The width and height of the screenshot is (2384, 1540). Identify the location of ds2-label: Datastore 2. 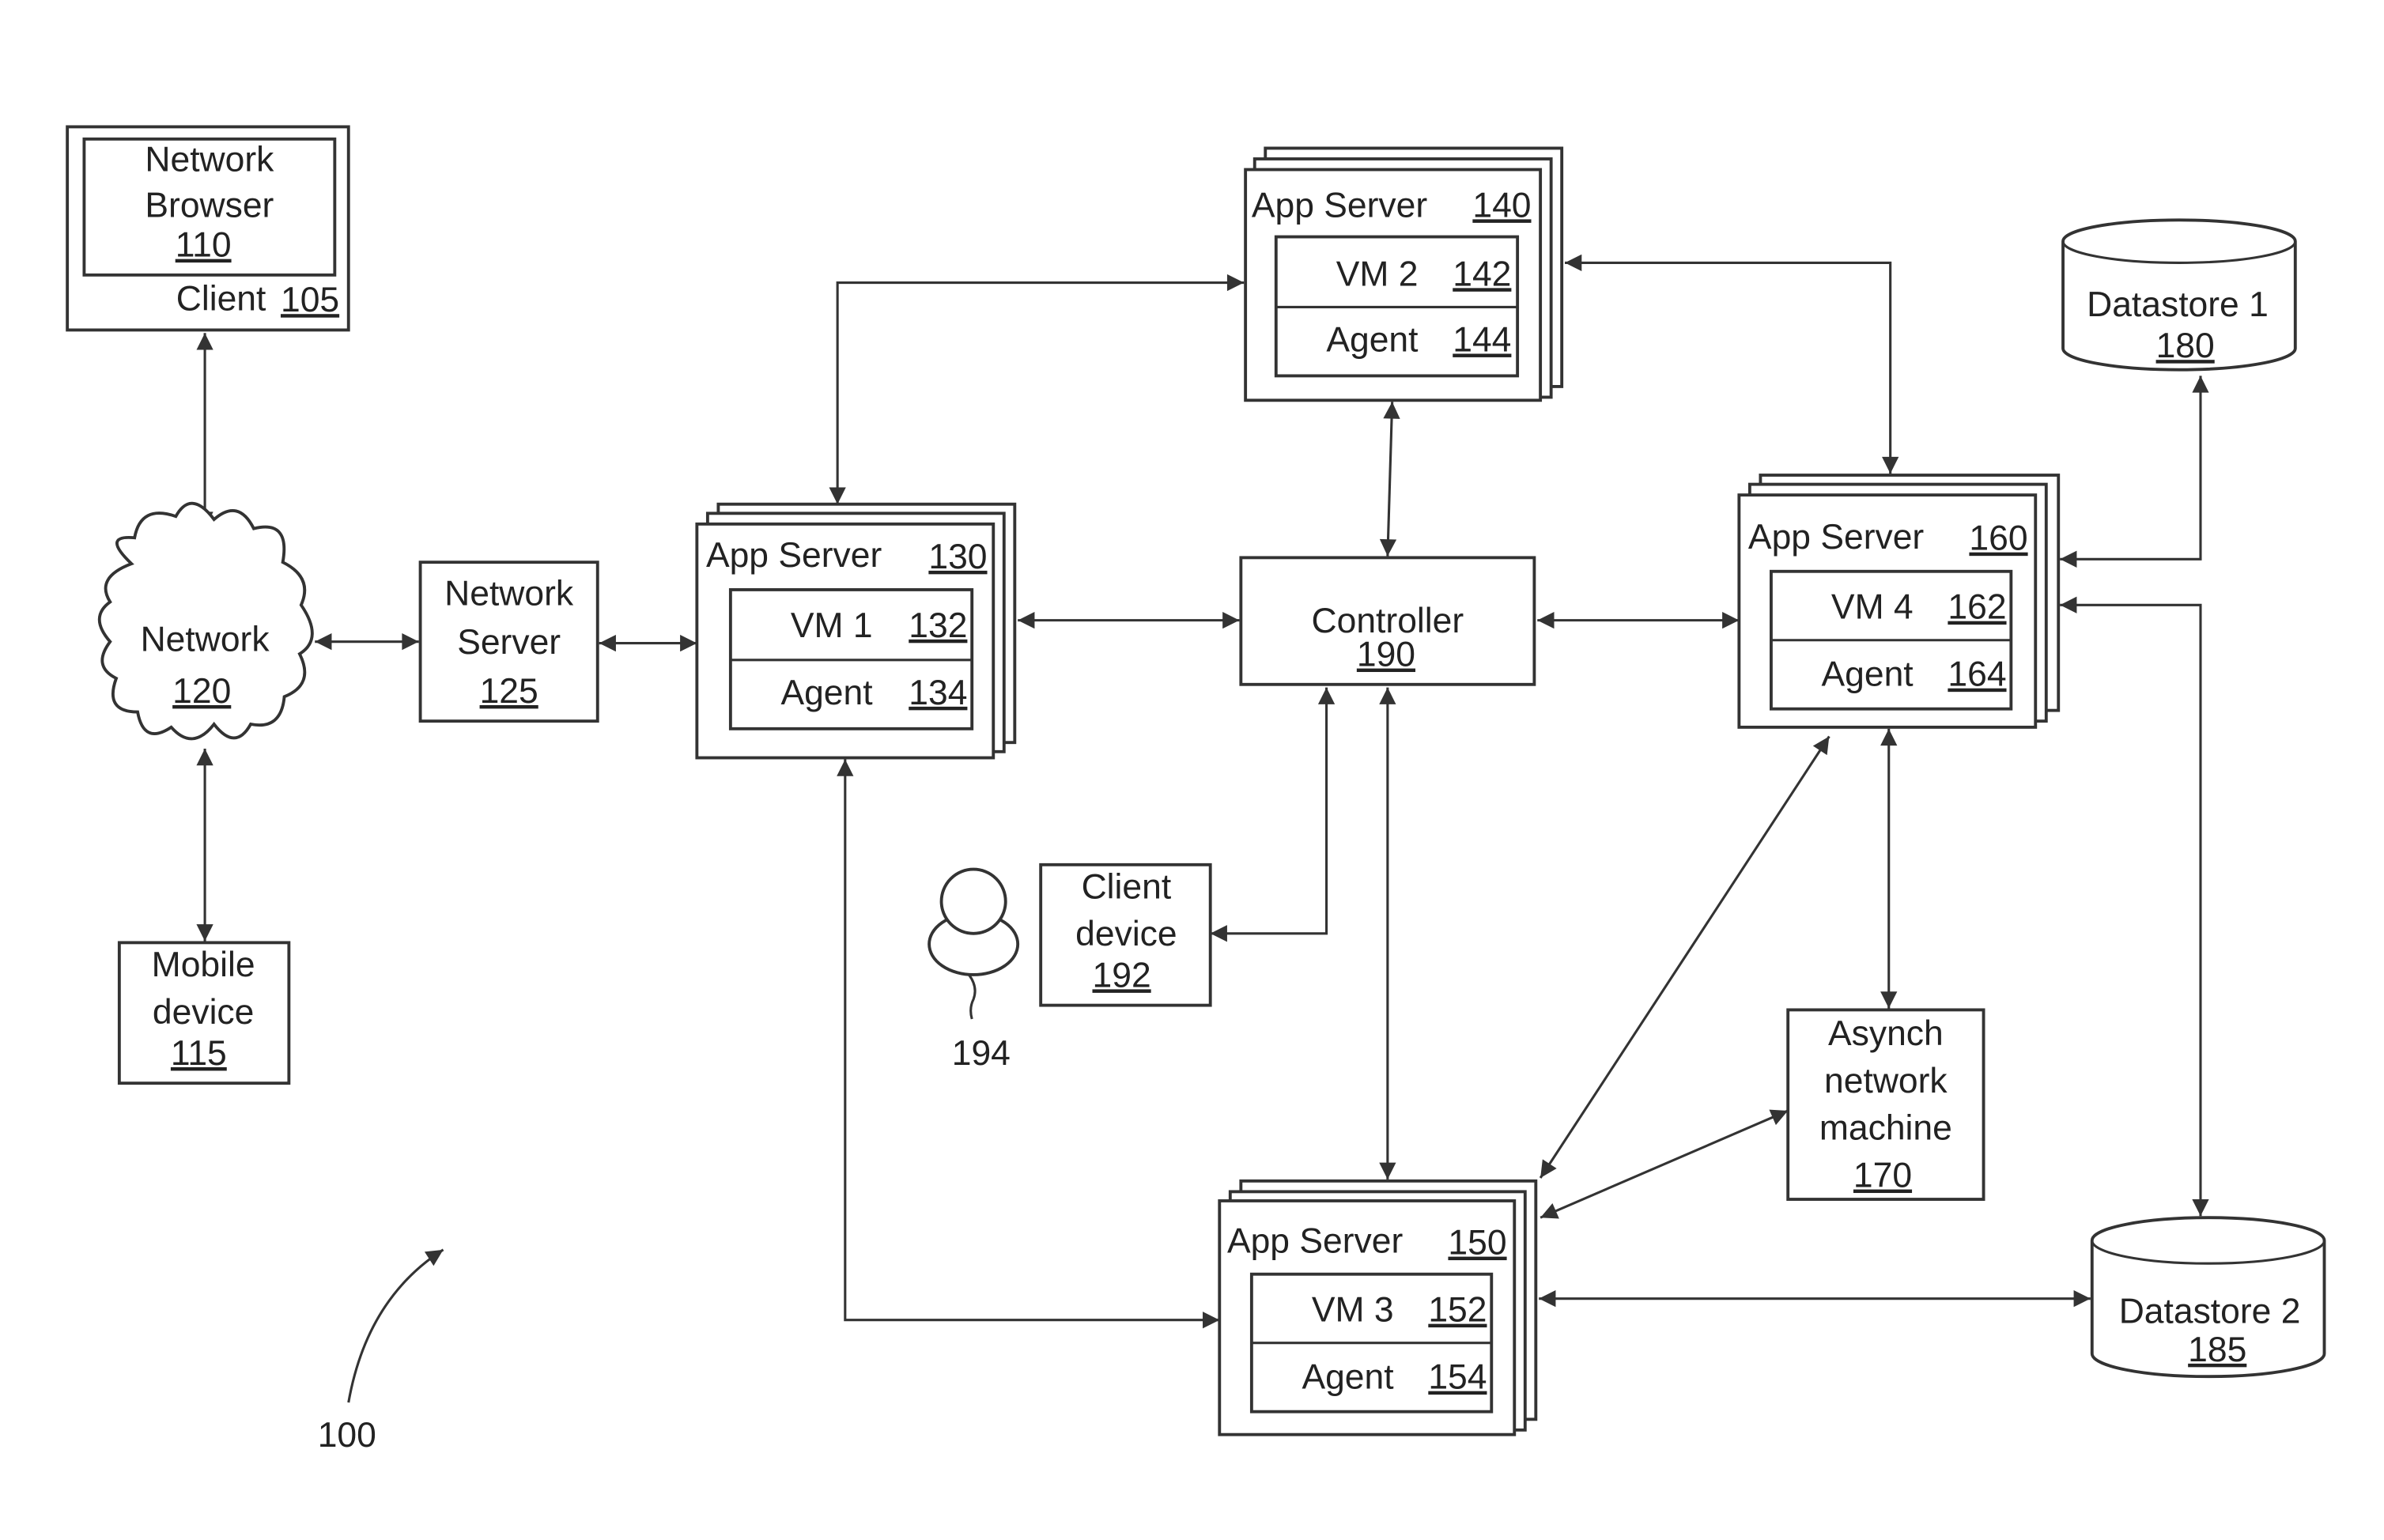
(2210, 1312).